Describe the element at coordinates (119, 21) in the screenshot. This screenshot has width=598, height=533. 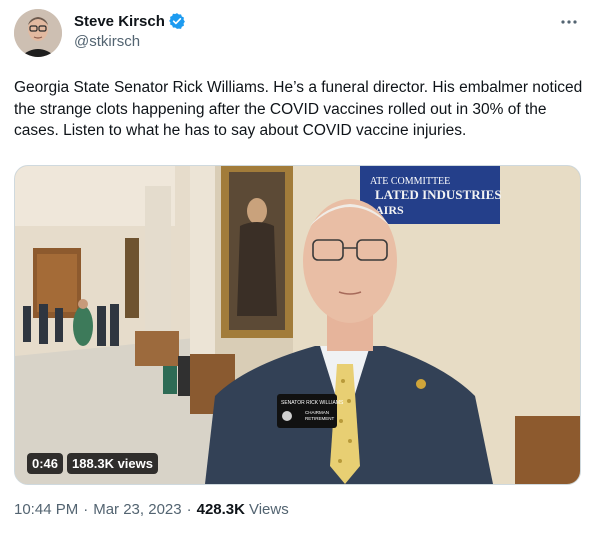
I see `author-display-name: Steve Kirsch` at that location.